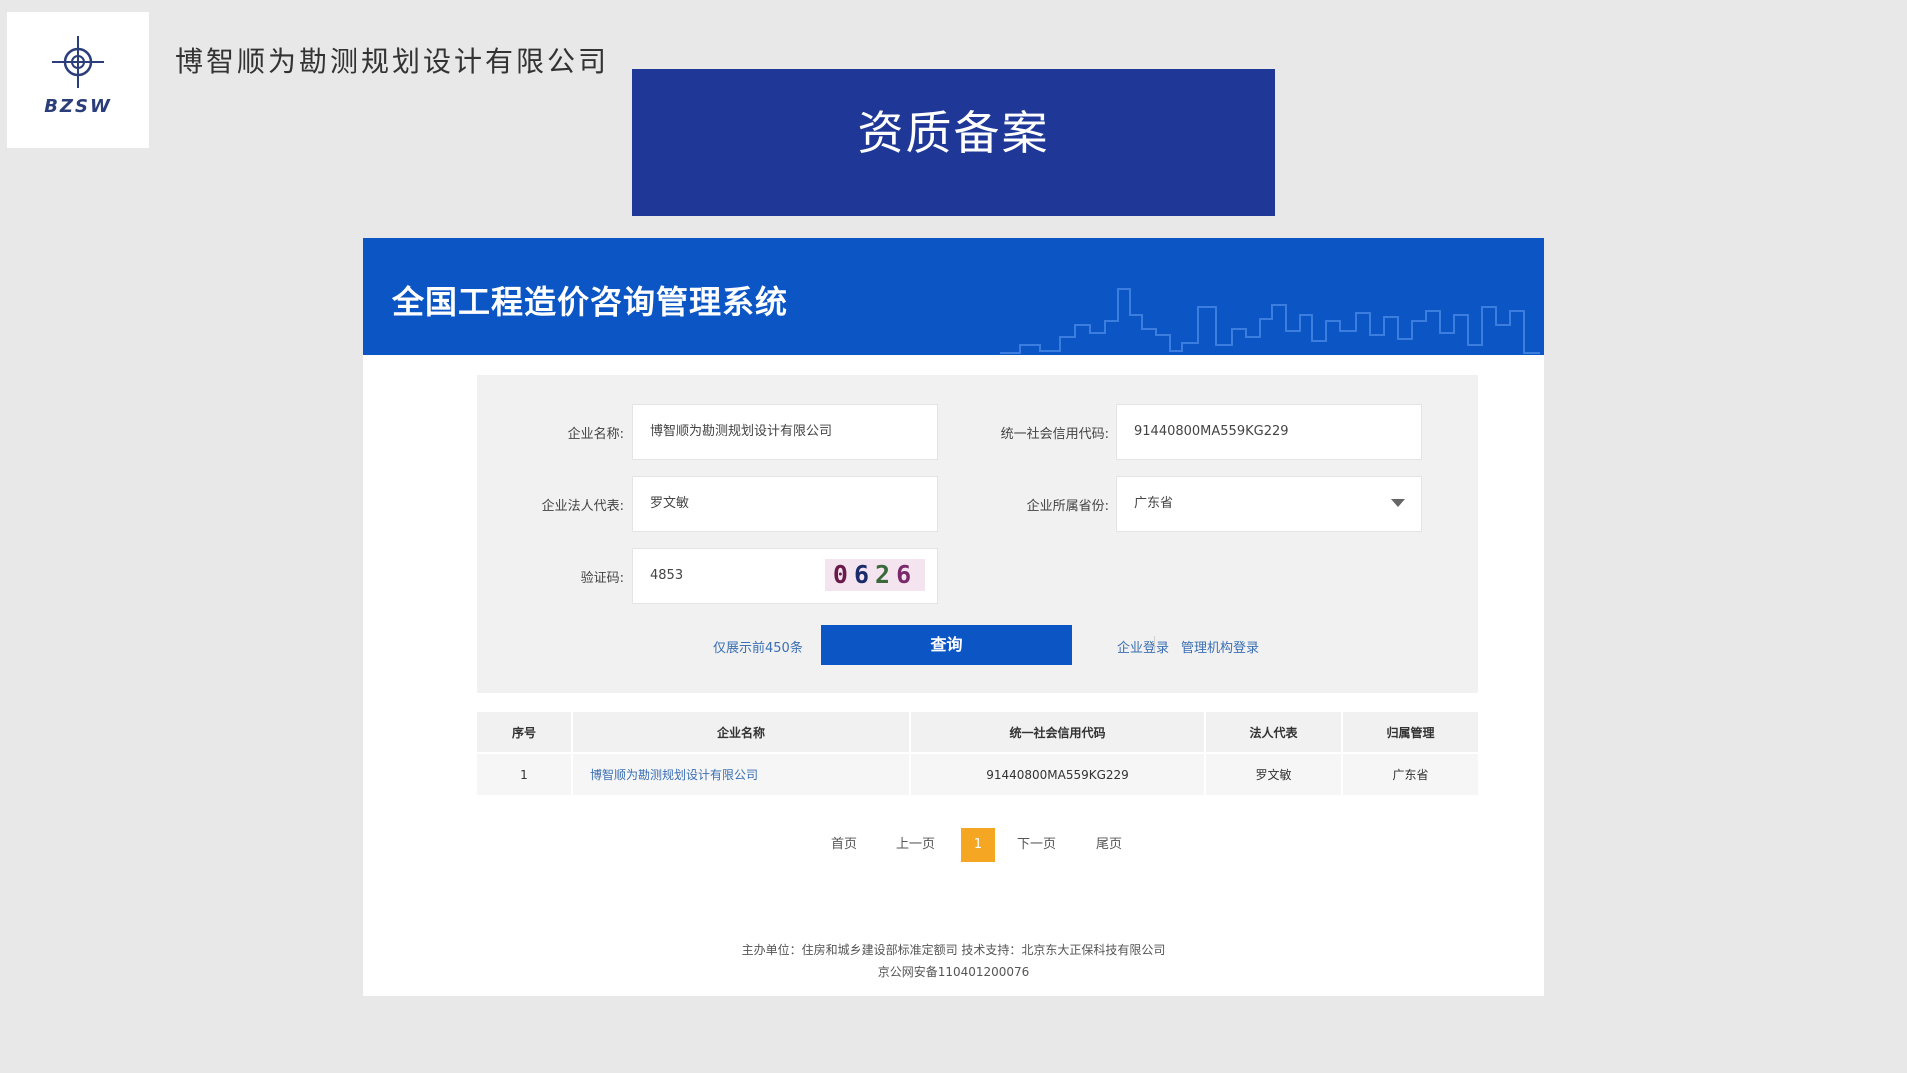  What do you see at coordinates (953, 133) in the screenshot?
I see `title-banner-text: 资质备案` at bounding box center [953, 133].